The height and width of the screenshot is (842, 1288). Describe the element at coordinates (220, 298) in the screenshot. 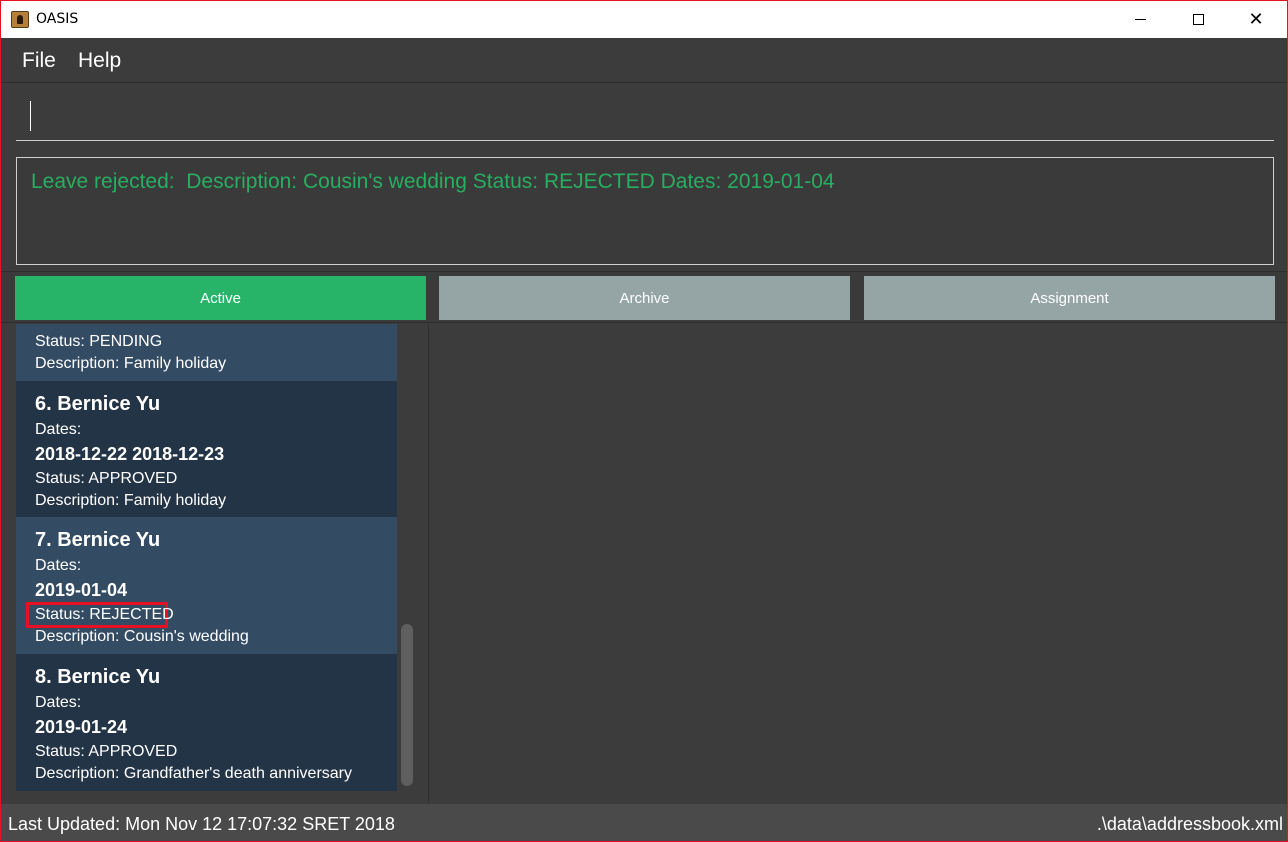

I see `tab-active: Active` at that location.